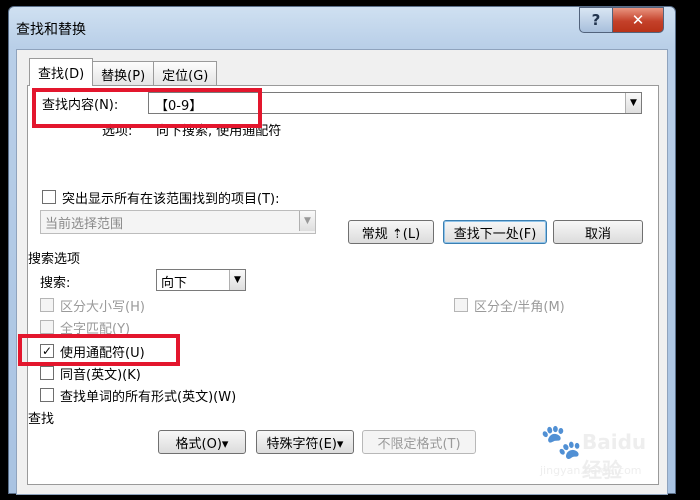 Image resolution: width=700 pixels, height=500 pixels. Describe the element at coordinates (47, 305) in the screenshot. I see `match-case-checkbox` at that location.